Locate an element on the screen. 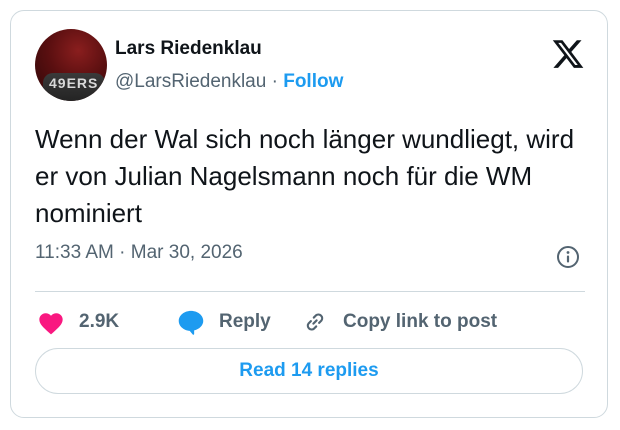 Image resolution: width=620 pixels, height=430 pixels. avatar: 49ERS is located at coordinates (71, 65).